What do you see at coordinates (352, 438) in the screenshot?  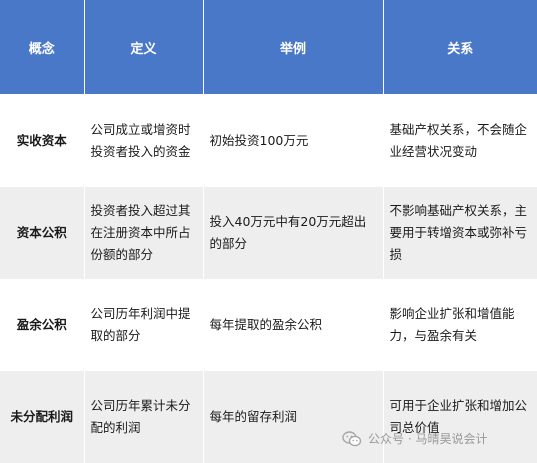 I see `wechat-icon` at bounding box center [352, 438].